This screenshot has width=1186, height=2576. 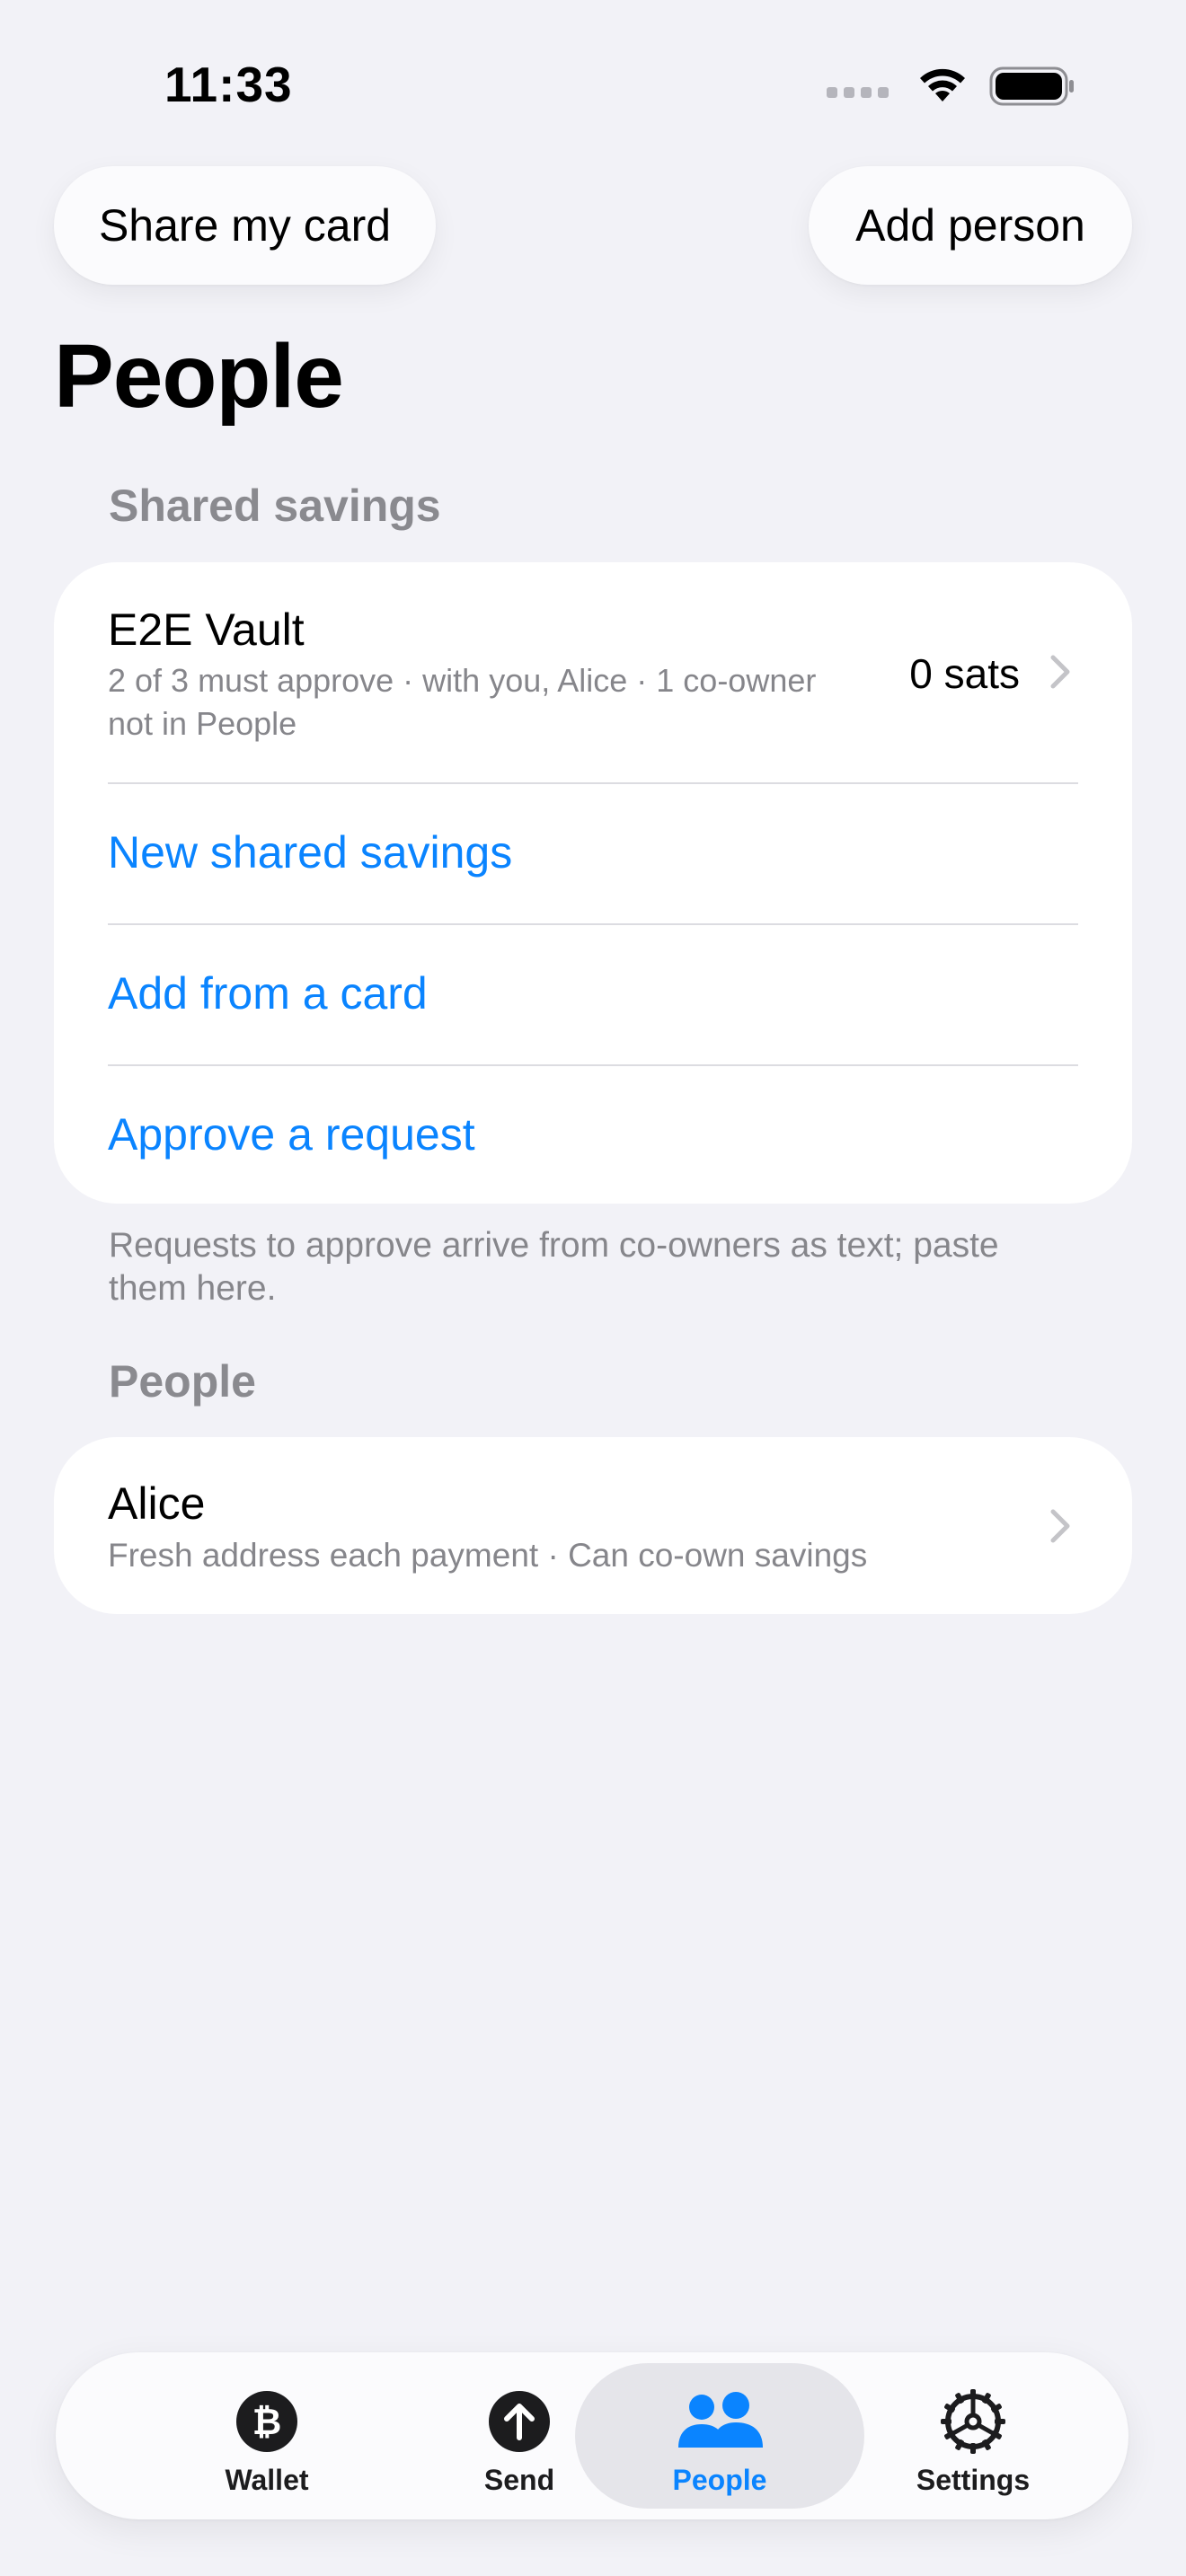 What do you see at coordinates (193, 1288) in the screenshot?
I see `approval-footer-line2: them here.` at bounding box center [193, 1288].